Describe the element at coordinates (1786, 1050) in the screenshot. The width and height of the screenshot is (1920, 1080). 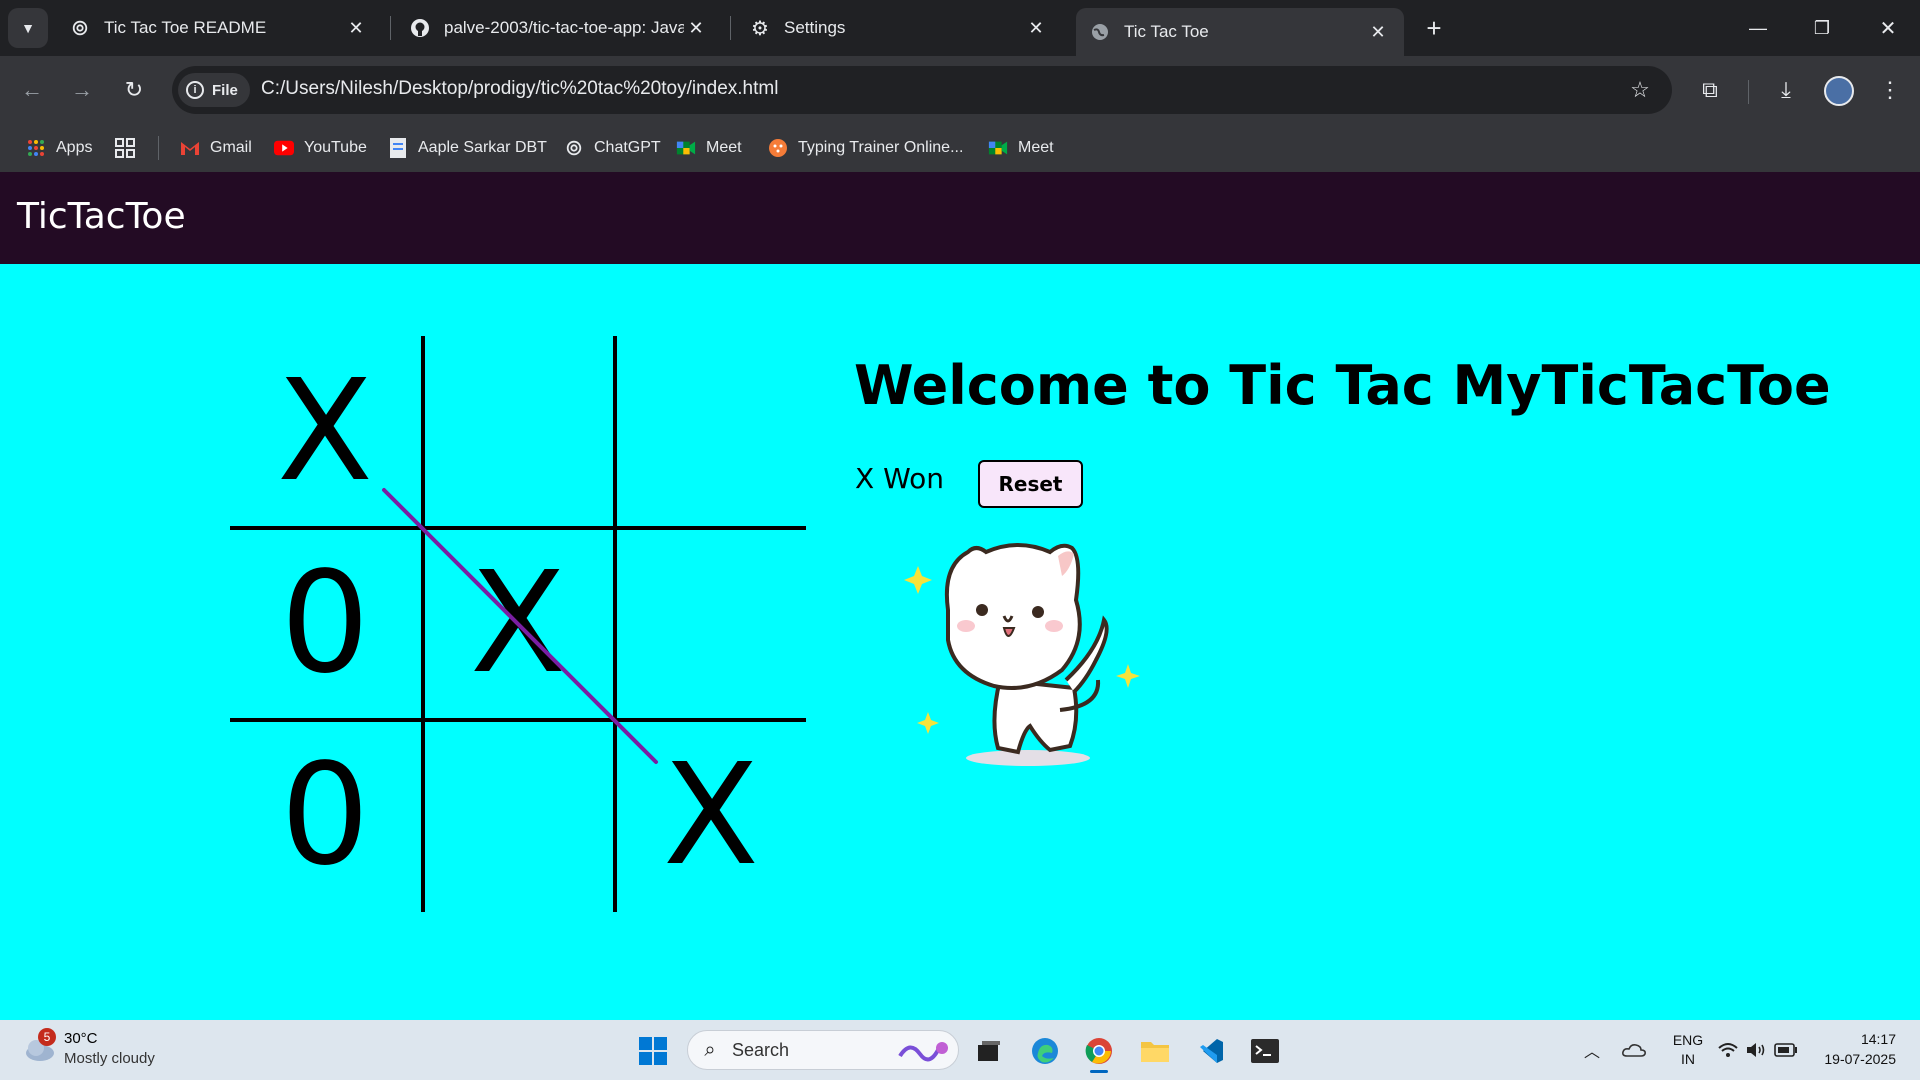
I see `battery-icon` at that location.